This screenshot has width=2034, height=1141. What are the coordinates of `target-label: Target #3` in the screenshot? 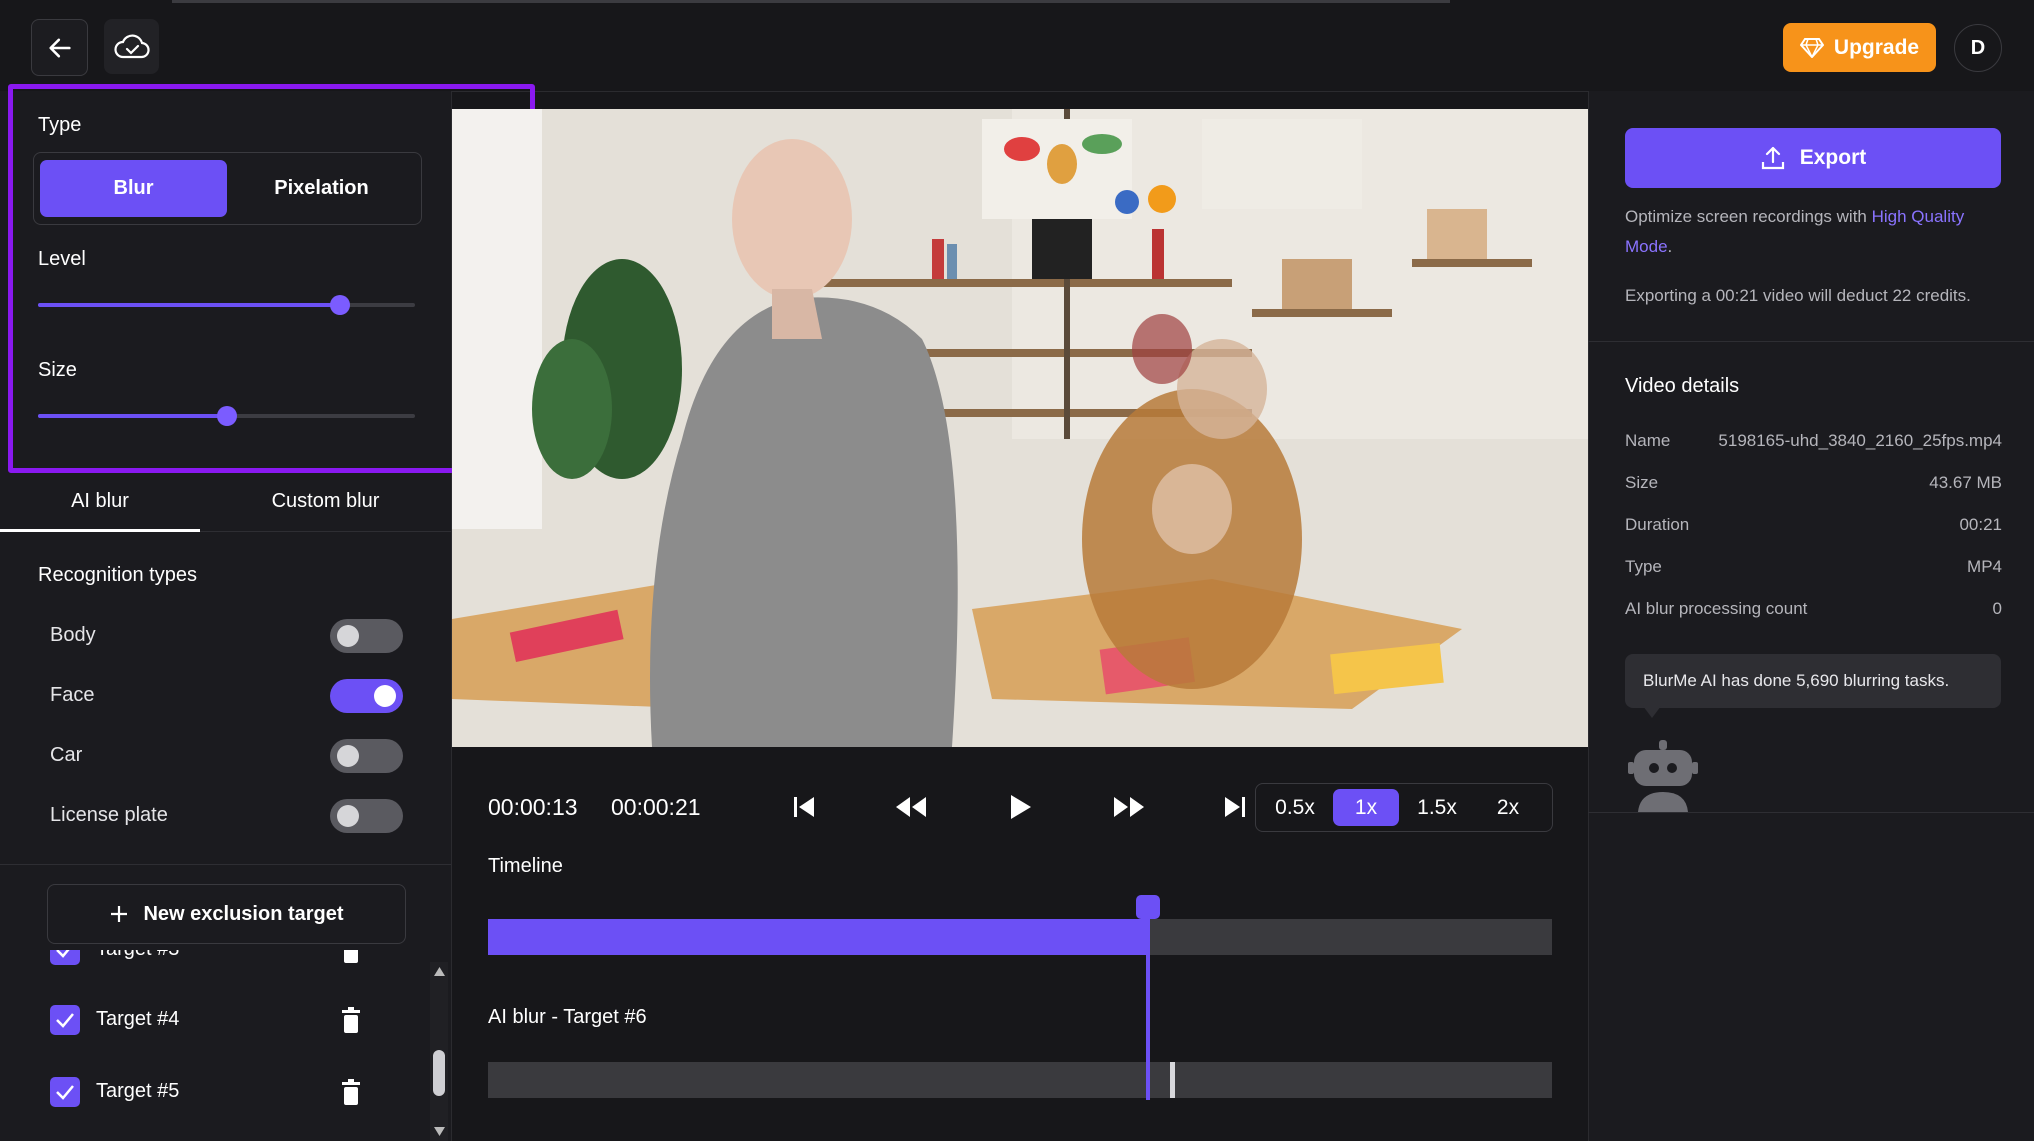 It's located at (137, 955).